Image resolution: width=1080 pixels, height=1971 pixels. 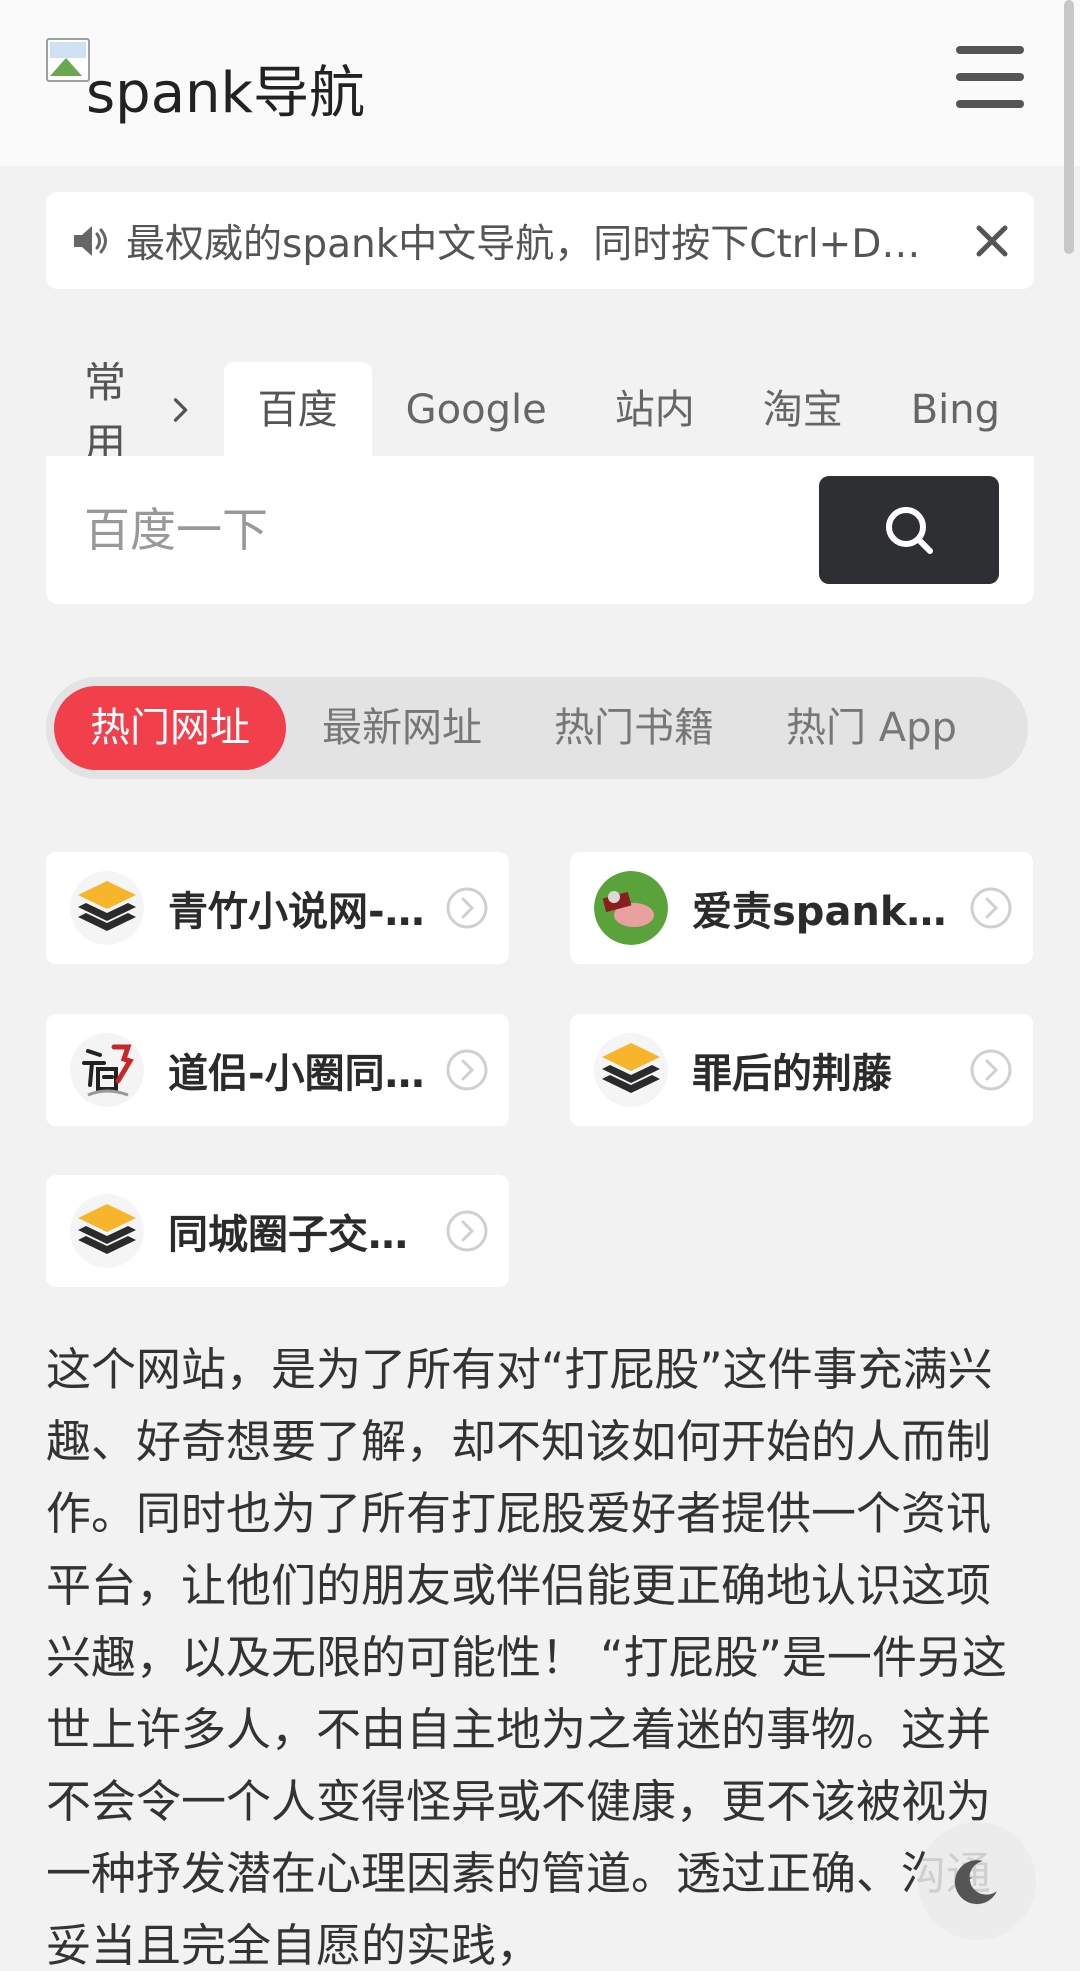 I want to click on site-card: 同城圈子交友平台, so click(x=277, y=1231).